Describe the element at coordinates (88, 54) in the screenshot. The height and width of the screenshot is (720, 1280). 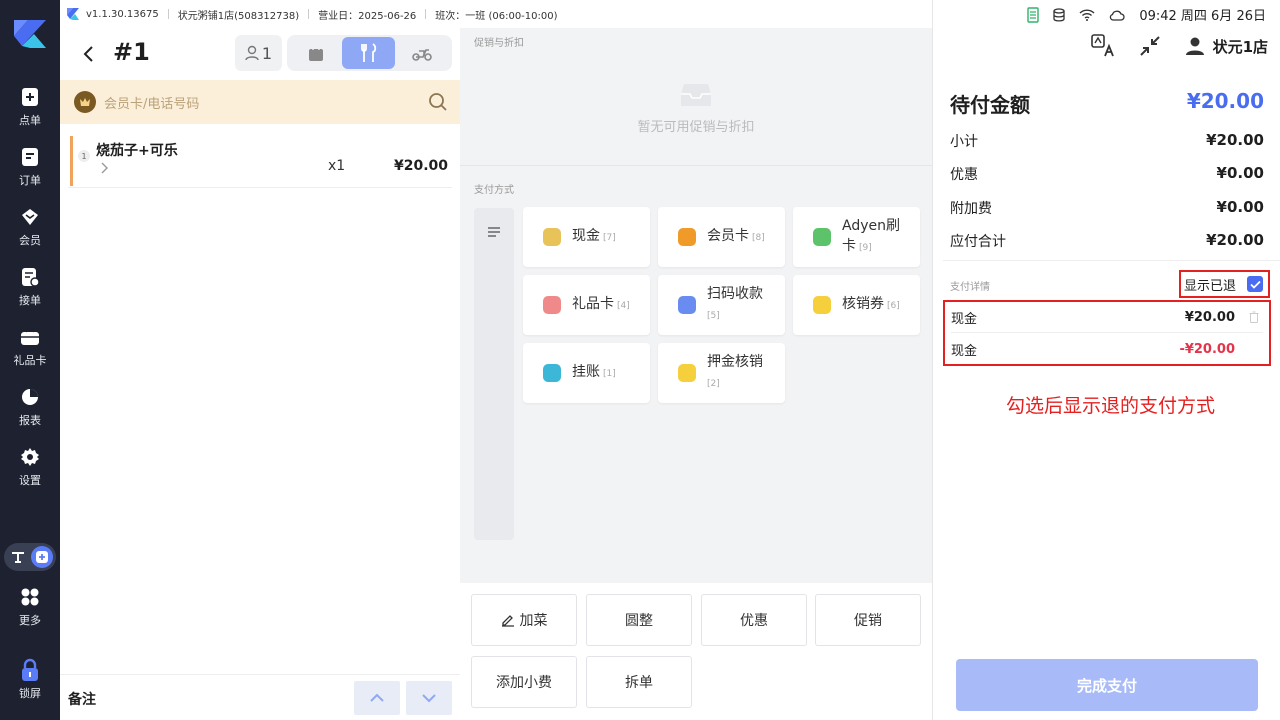
I see `back-button` at that location.